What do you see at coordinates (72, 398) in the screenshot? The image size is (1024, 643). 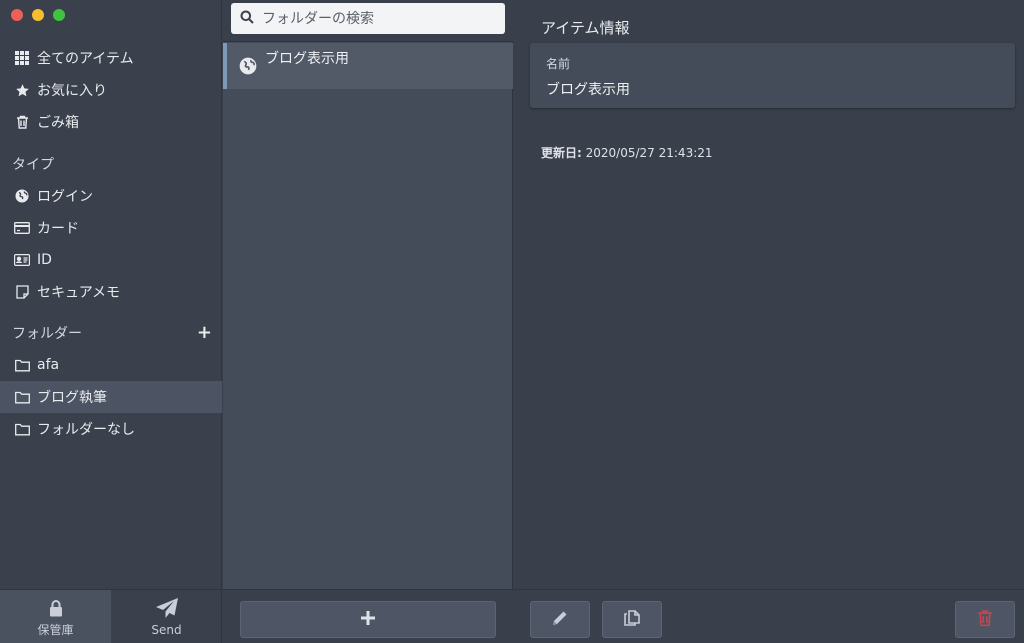 I see `folder-label: ブログ執筆` at bounding box center [72, 398].